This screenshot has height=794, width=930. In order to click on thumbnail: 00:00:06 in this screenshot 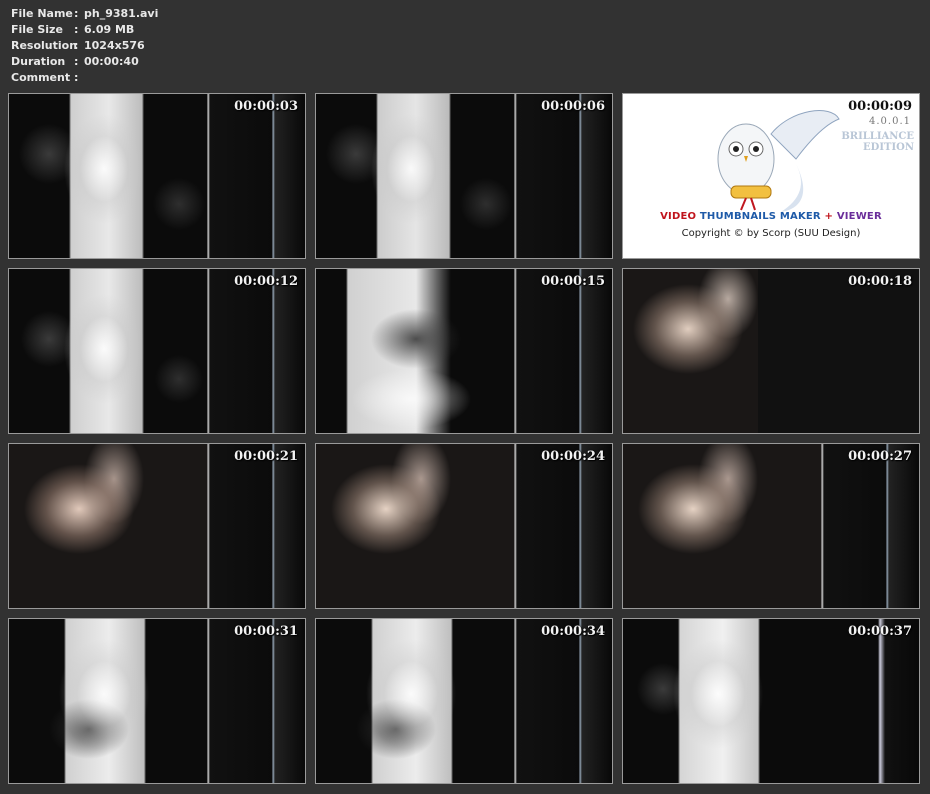, I will do `click(464, 176)`.